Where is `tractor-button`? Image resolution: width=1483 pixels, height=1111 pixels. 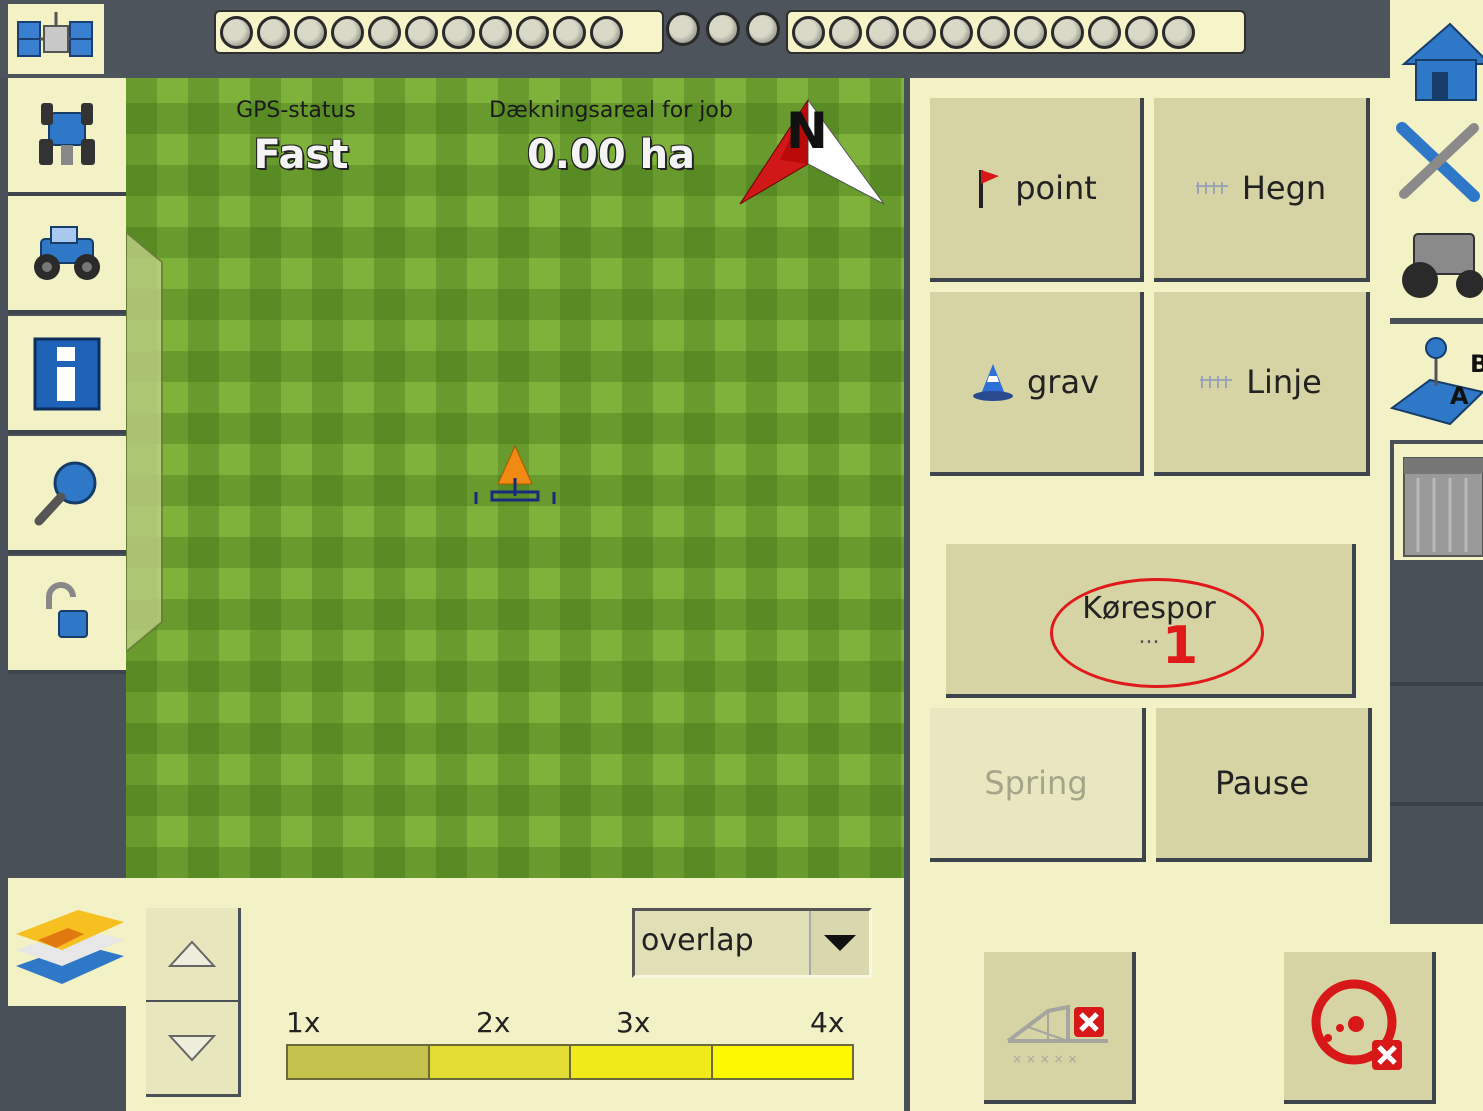
tractor-button is located at coordinates (67, 255).